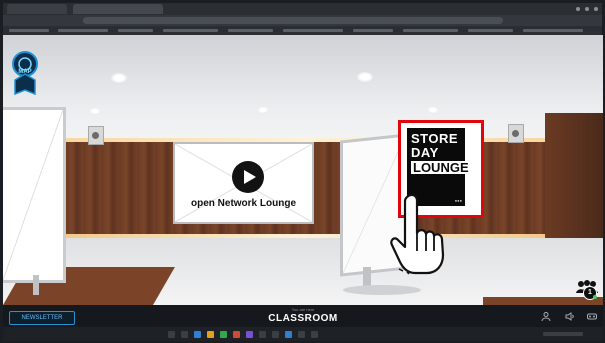  I want to click on poster-text: LOUNGE, so click(441, 167).